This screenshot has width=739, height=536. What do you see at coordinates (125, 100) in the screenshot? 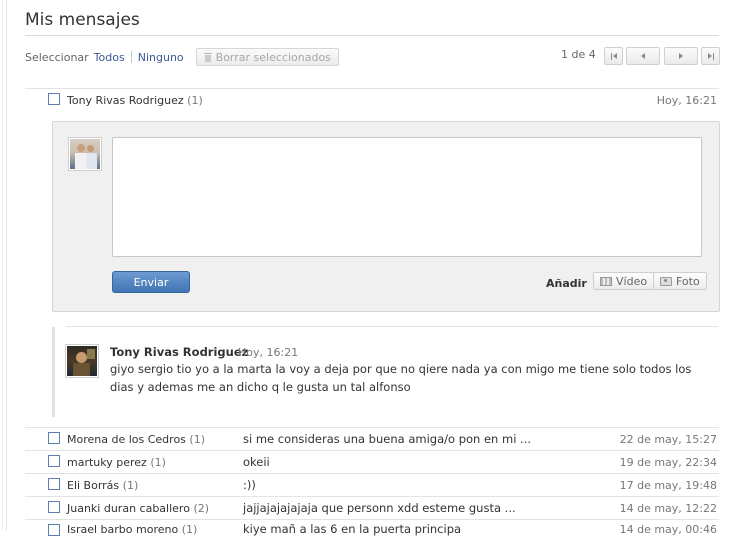
I see `conversation-name-text: Tony Rivas Rodriguez` at bounding box center [125, 100].